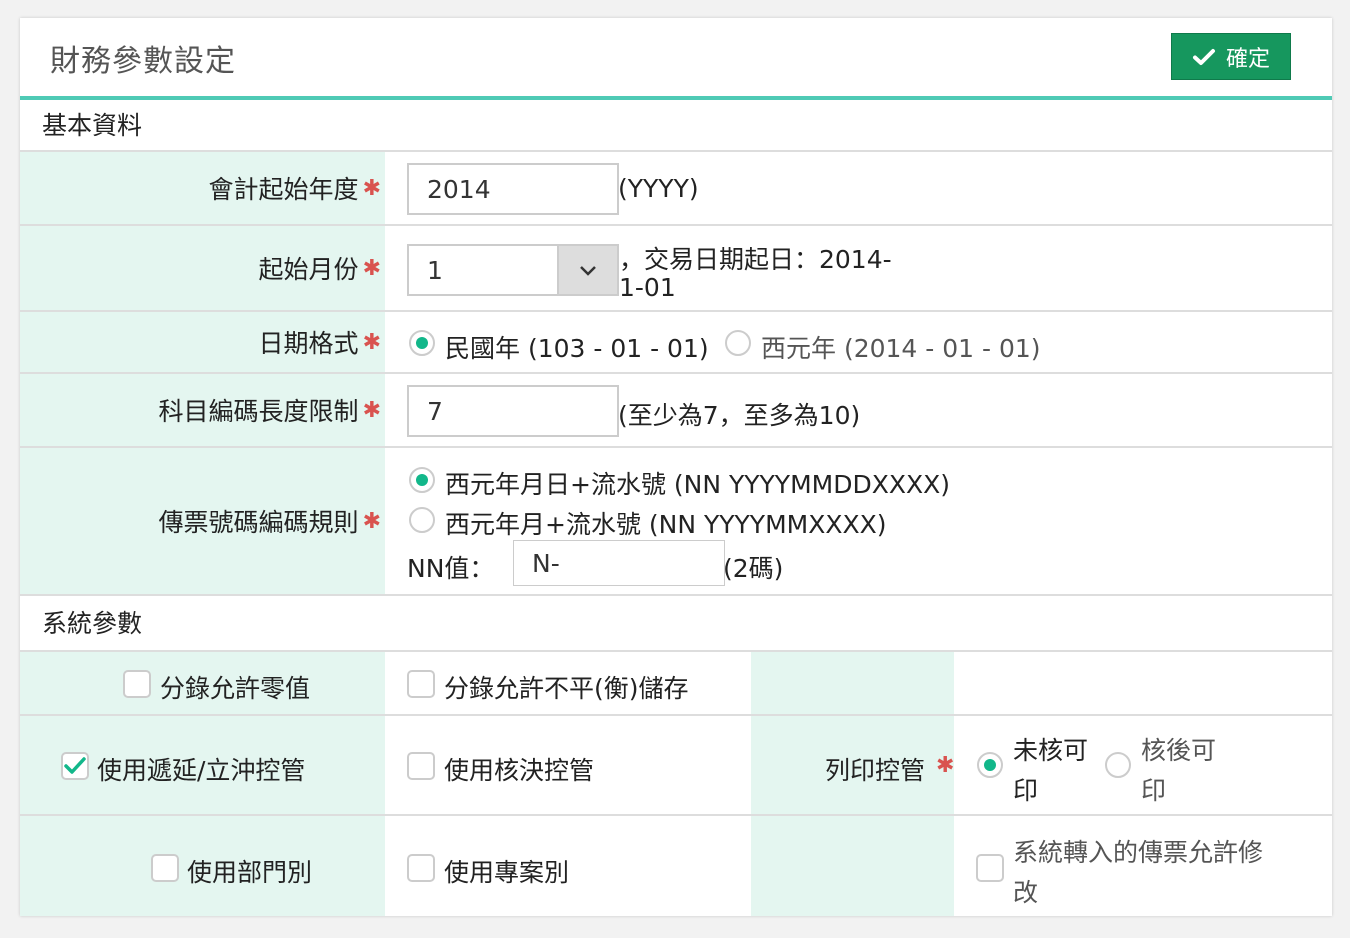 The image size is (1350, 938). What do you see at coordinates (1118, 765) in the screenshot?
I see `print-approved-radio` at bounding box center [1118, 765].